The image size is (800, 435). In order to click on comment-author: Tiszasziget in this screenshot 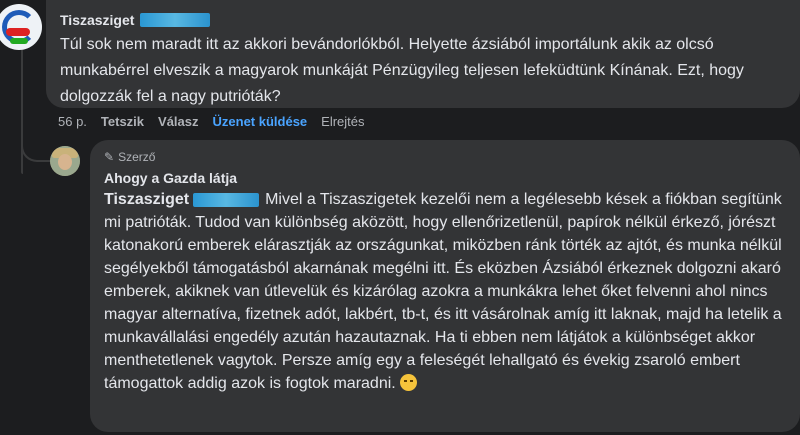, I will do `click(423, 20)`.